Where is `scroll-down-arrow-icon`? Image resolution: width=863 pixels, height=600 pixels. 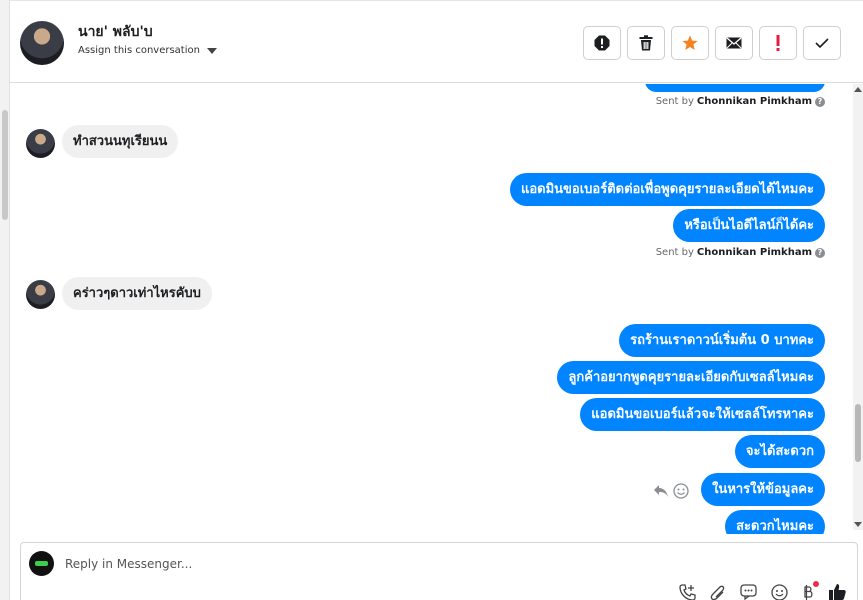 scroll-down-arrow-icon is located at coordinates (858, 524).